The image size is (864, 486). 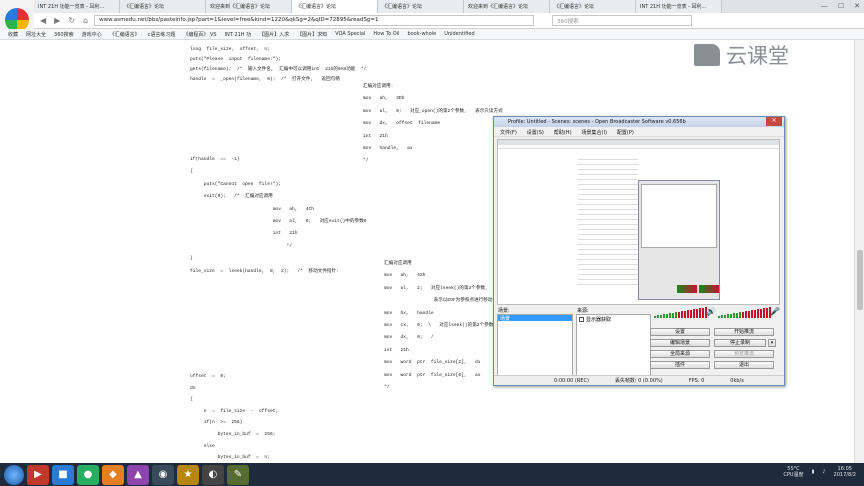 I want to click on bookmark-item: INT 21H 功, so click(x=238, y=34).